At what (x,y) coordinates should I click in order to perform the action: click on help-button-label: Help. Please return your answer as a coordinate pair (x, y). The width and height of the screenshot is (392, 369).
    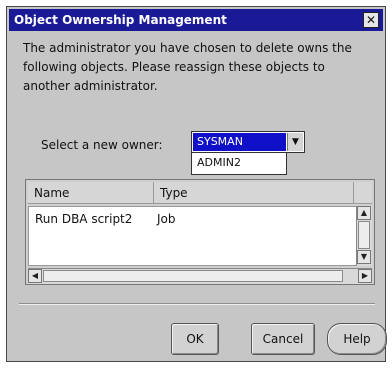
    Looking at the image, I should click on (357, 339).